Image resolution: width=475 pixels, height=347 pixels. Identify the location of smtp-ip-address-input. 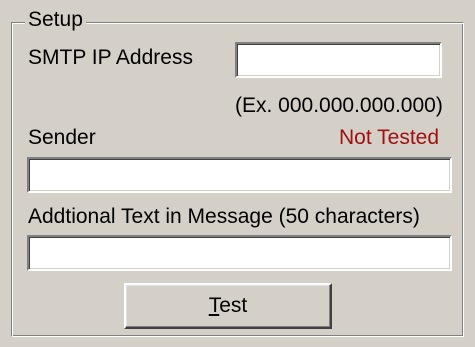
(338, 60).